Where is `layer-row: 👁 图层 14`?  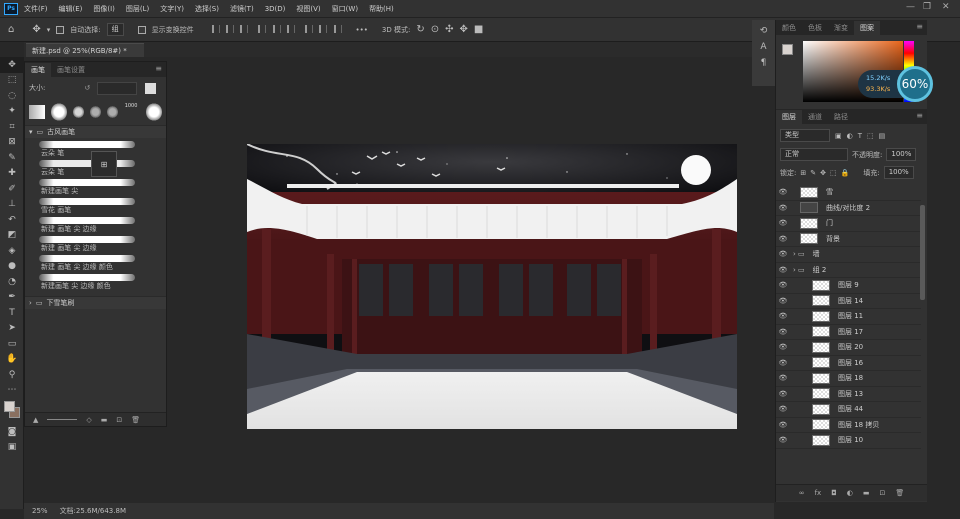
layer-row: 👁 图层 14 is located at coordinates (848, 301).